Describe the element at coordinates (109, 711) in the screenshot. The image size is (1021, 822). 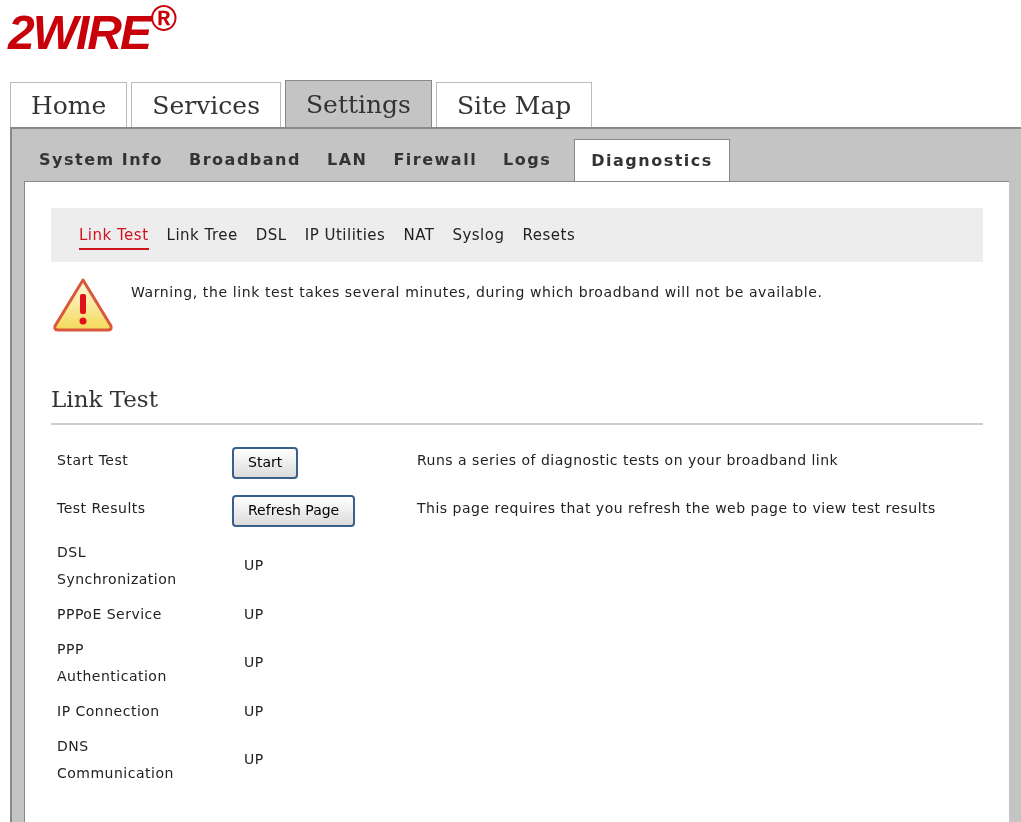
I see `row-label: IP Connection` at that location.